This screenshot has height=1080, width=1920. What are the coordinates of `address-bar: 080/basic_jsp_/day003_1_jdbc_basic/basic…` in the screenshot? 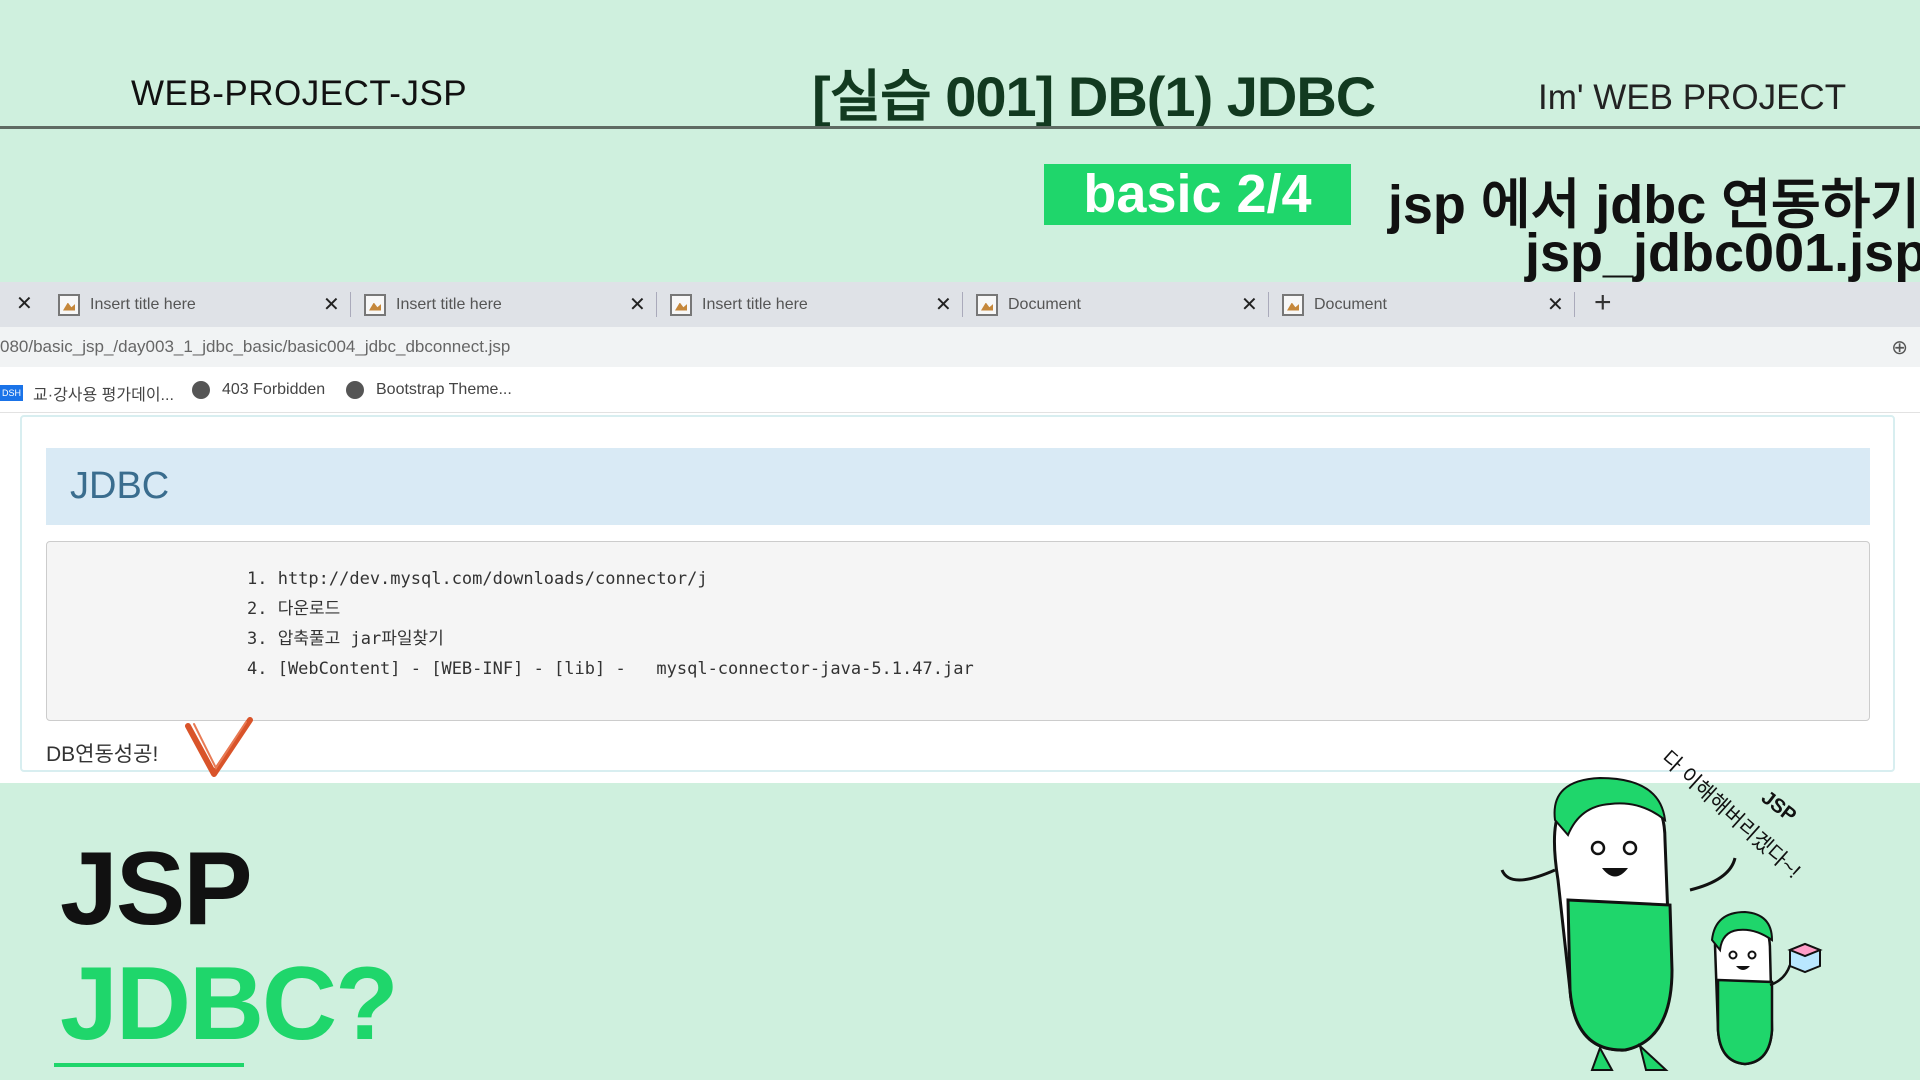 It's located at (960, 347).